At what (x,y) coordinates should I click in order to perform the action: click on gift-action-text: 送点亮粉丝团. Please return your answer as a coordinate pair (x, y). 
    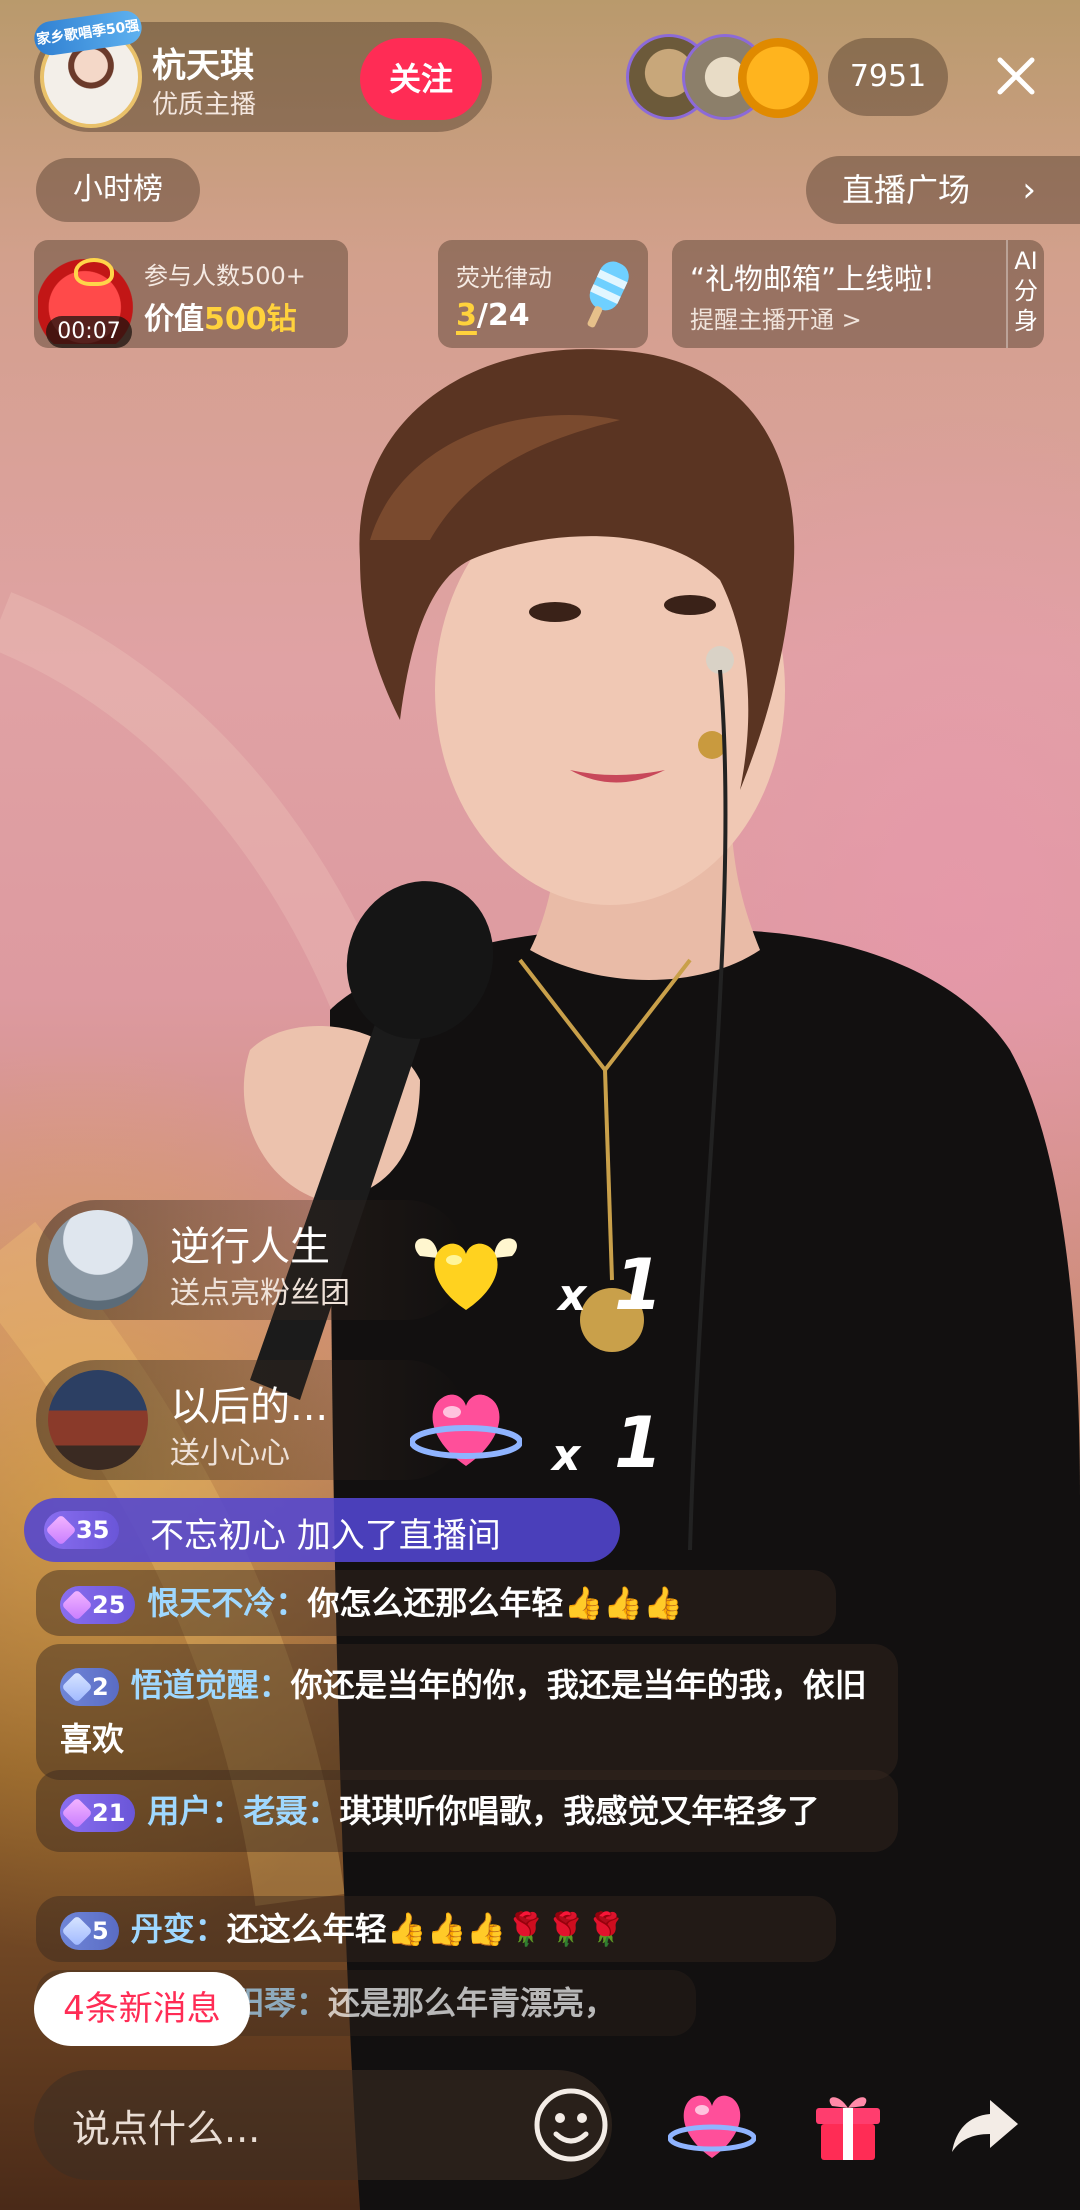
    Looking at the image, I should click on (260, 1293).